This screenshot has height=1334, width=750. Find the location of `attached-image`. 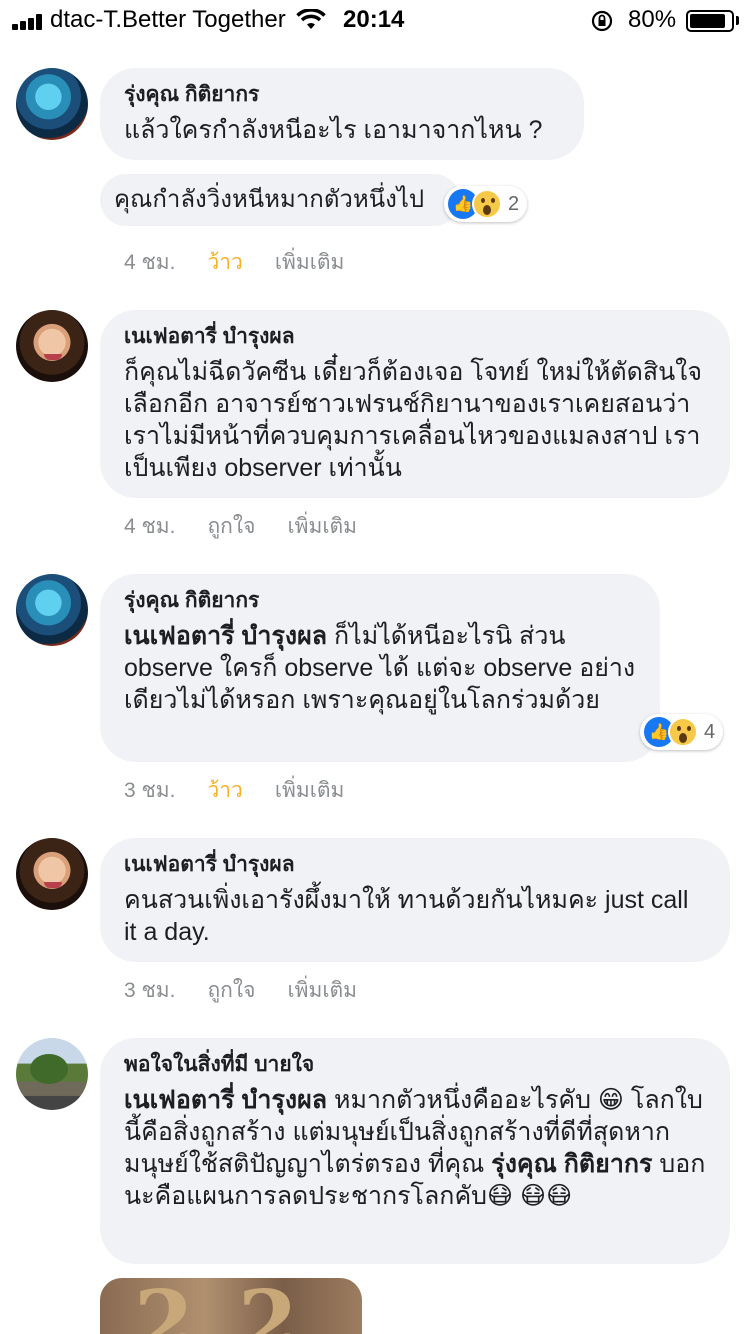

attached-image is located at coordinates (231, 1306).